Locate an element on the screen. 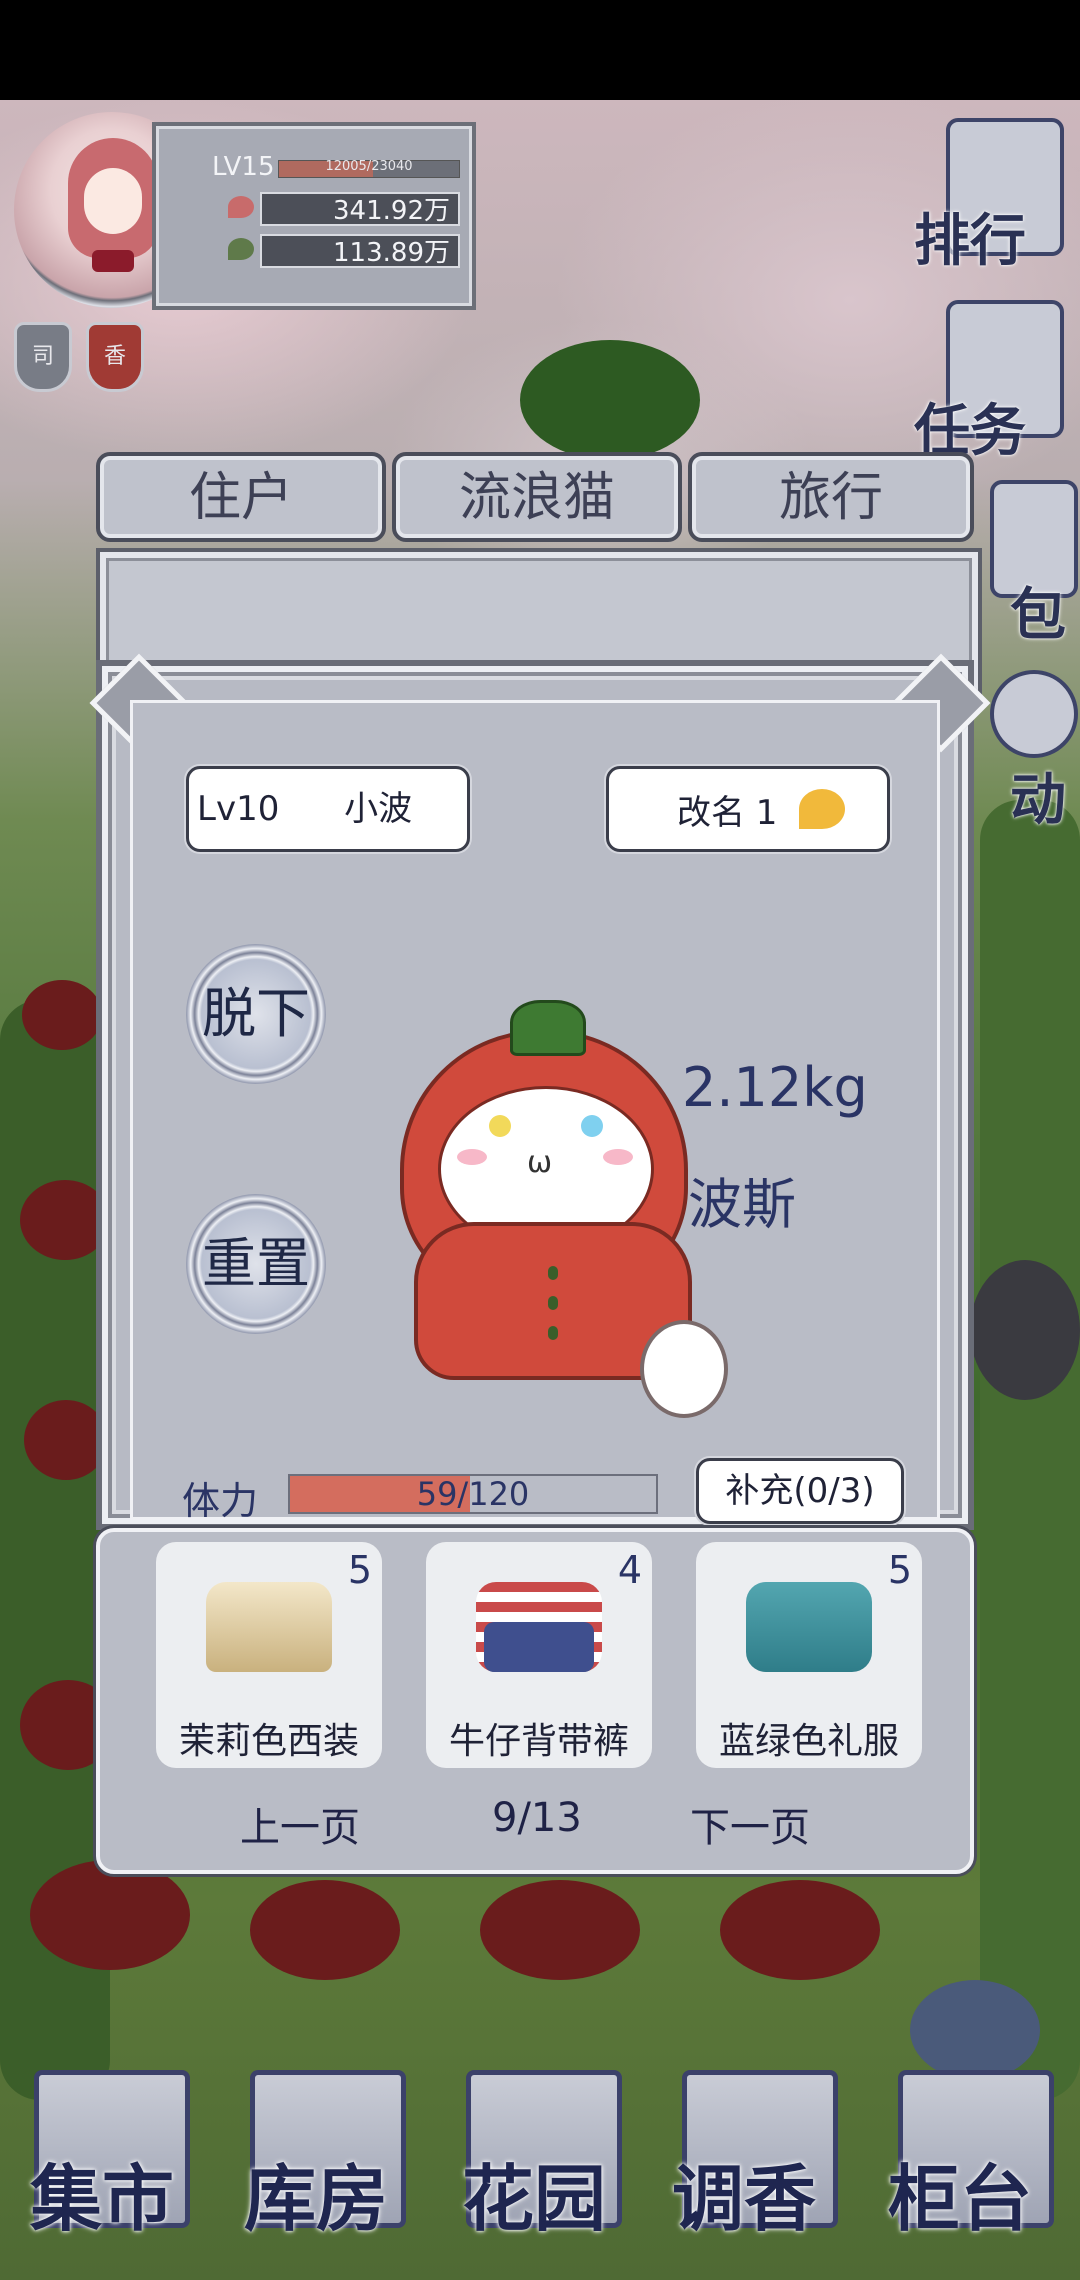 The width and height of the screenshot is (1080, 2280). rename-label: 改名 1 is located at coordinates (727, 813).